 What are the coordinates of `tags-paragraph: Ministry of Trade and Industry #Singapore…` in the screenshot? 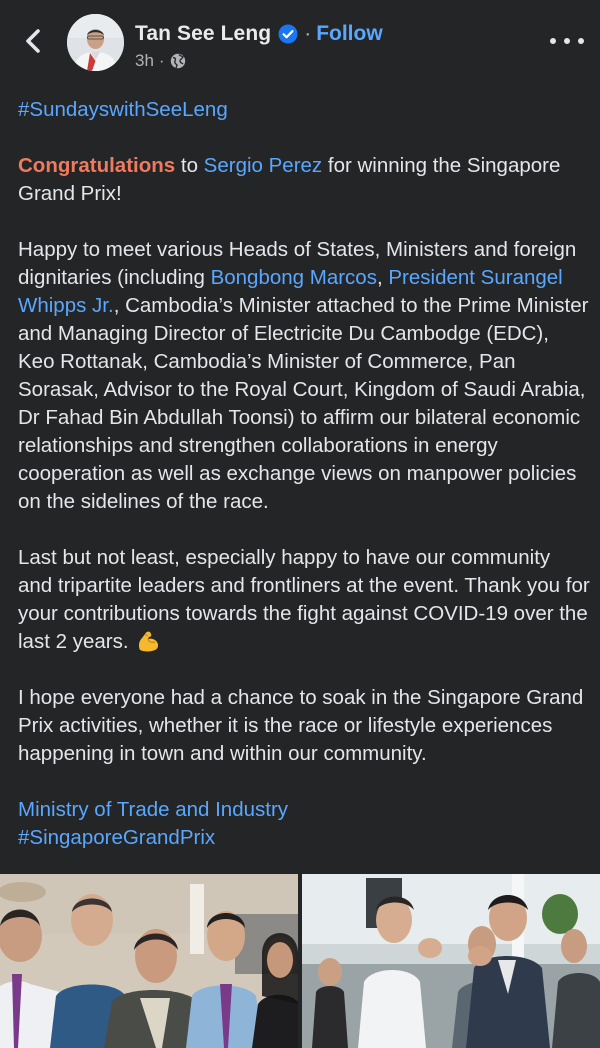 It's located at (304, 824).